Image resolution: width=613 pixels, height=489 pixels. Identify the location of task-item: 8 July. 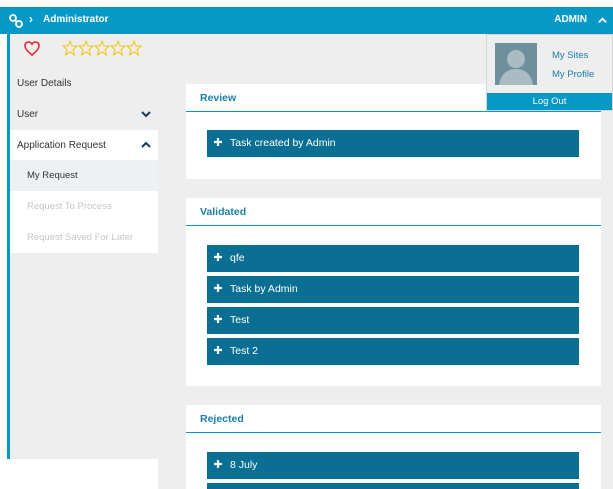
(393, 465).